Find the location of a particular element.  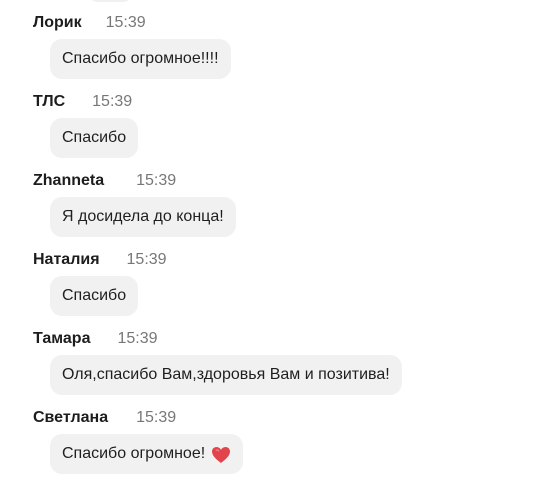

message-header: Тамара 15:39 is located at coordinates (95, 339).